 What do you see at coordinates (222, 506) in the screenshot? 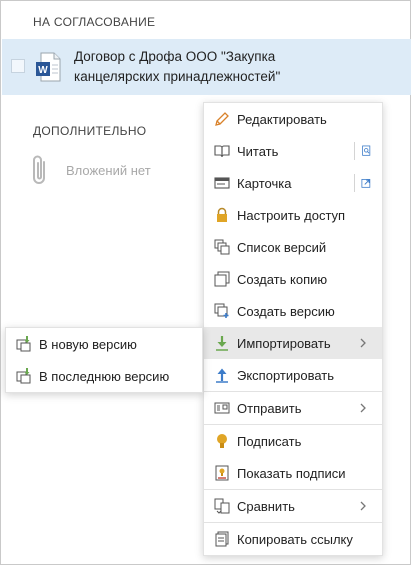
I see `compare-icon` at bounding box center [222, 506].